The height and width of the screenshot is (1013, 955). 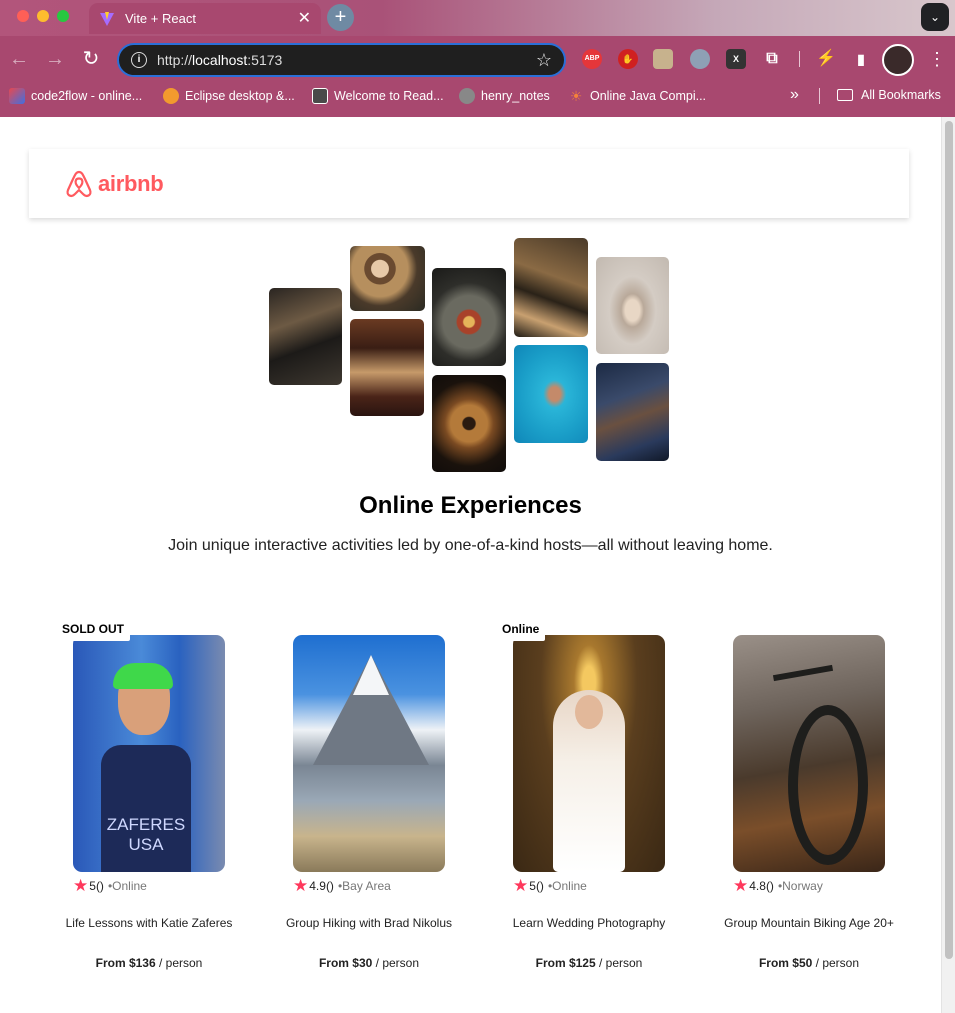 I want to click on zoom-window-button, so click(x=63, y=16).